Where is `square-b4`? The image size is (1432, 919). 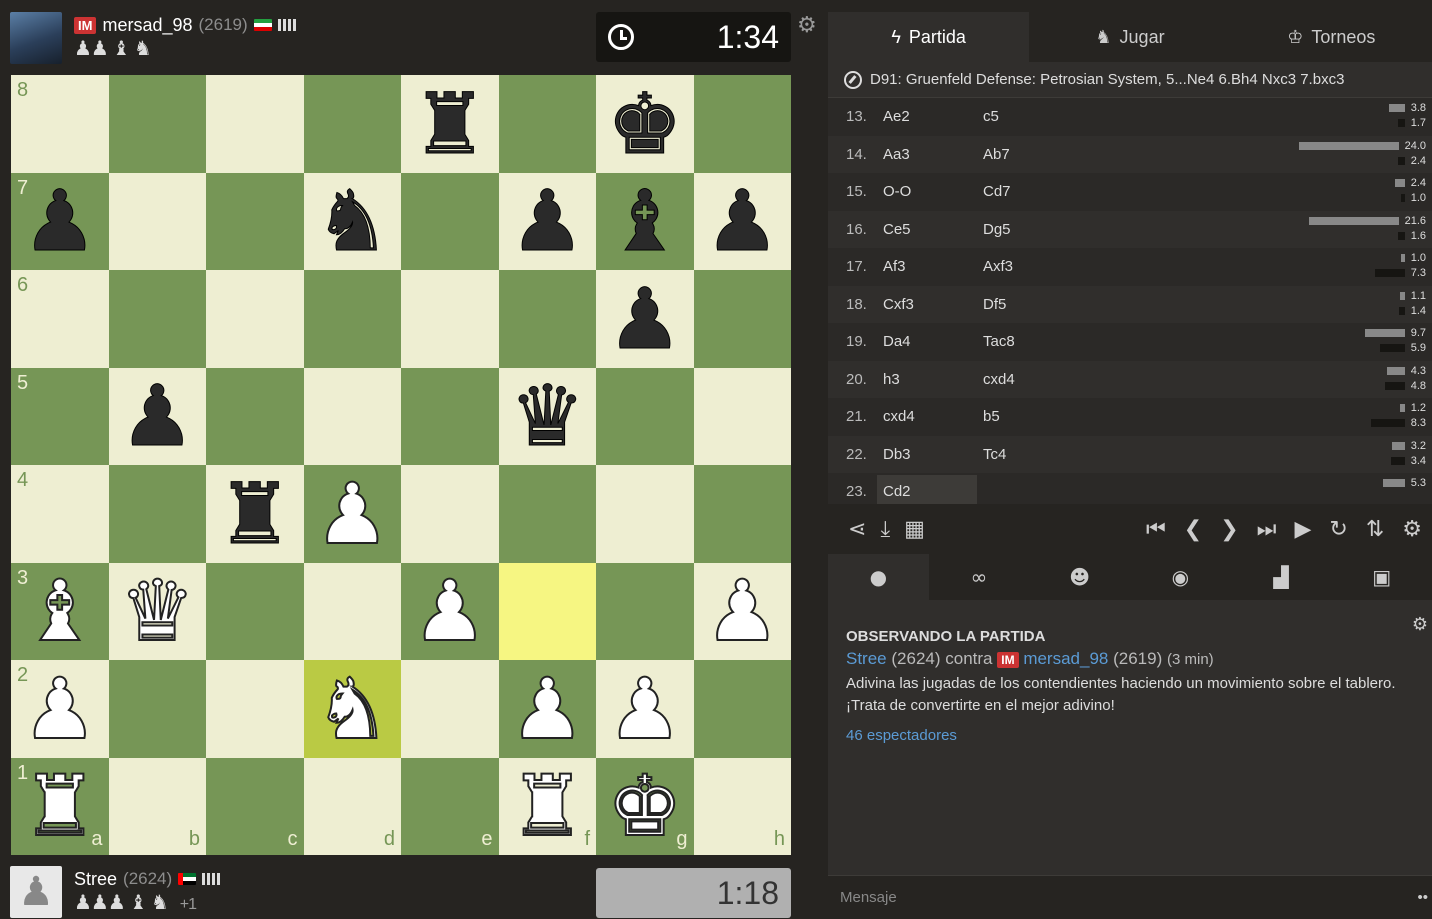
square-b4 is located at coordinates (157, 514).